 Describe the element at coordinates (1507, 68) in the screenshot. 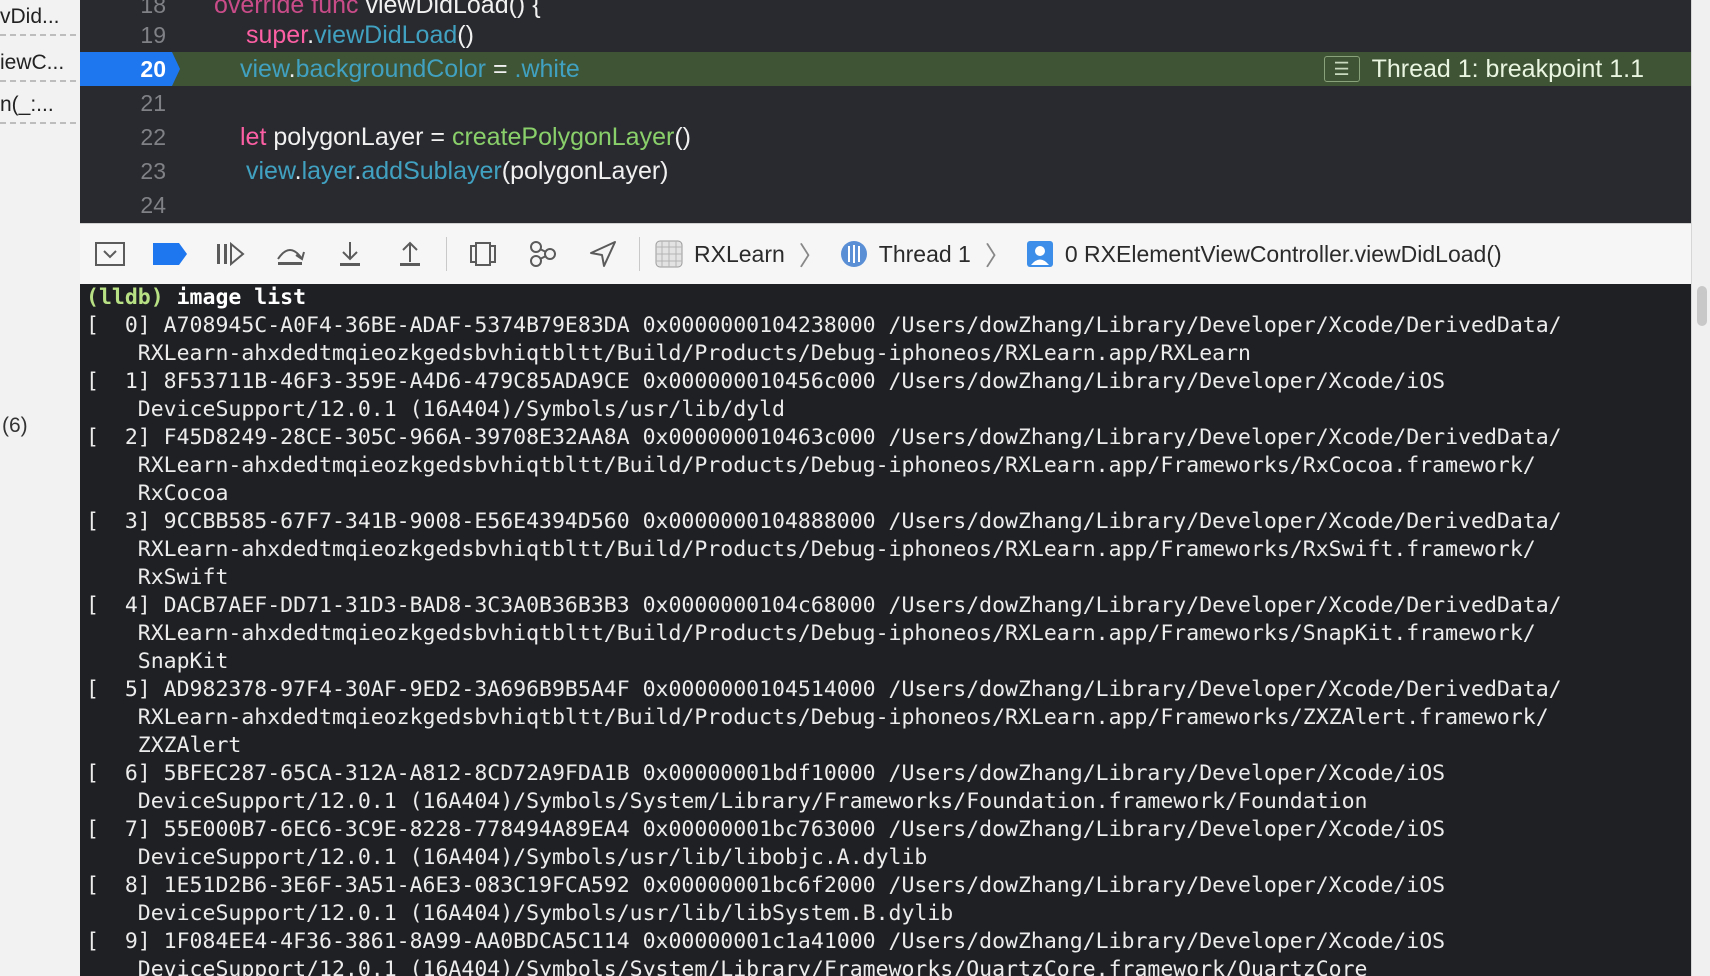

I see `breakpoint-label: Thread 1: breakpoint 1.1` at that location.